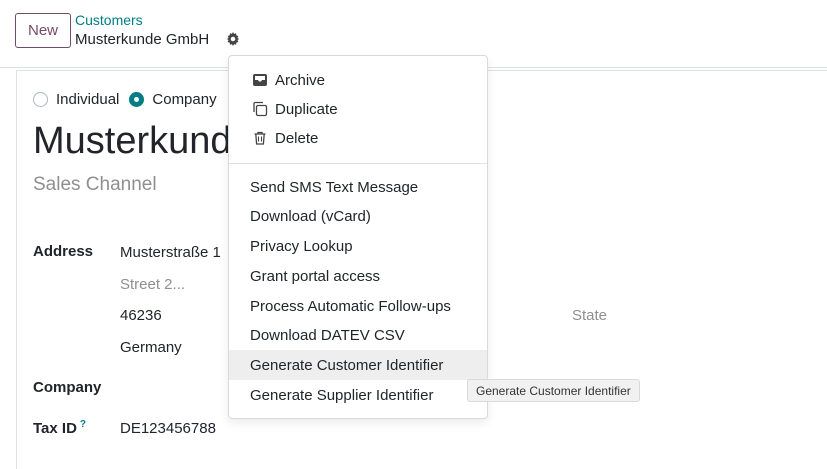  Describe the element at coordinates (40, 99) in the screenshot. I see `radio-individual` at that location.